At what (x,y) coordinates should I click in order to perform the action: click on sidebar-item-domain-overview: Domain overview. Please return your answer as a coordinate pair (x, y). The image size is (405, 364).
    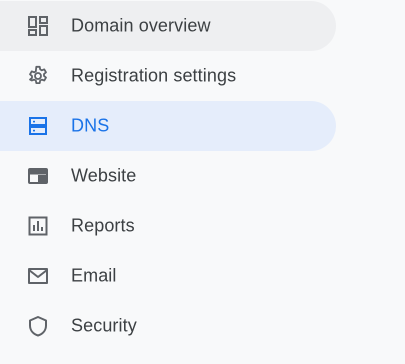
    Looking at the image, I should click on (168, 26).